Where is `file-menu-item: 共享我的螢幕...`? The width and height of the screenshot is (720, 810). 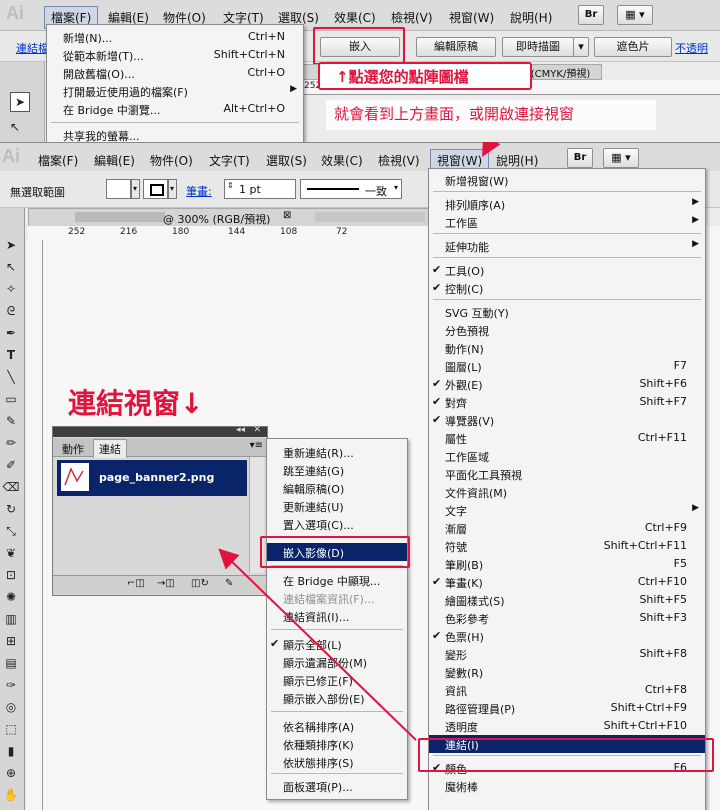
file-menu-item: 共享我的螢幕... is located at coordinates (175, 134).